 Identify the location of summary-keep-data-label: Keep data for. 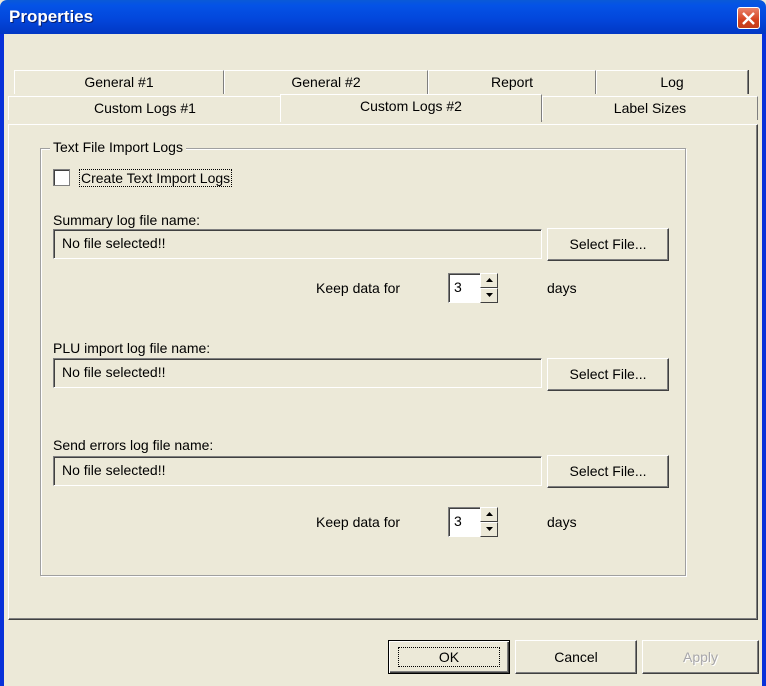
(358, 288).